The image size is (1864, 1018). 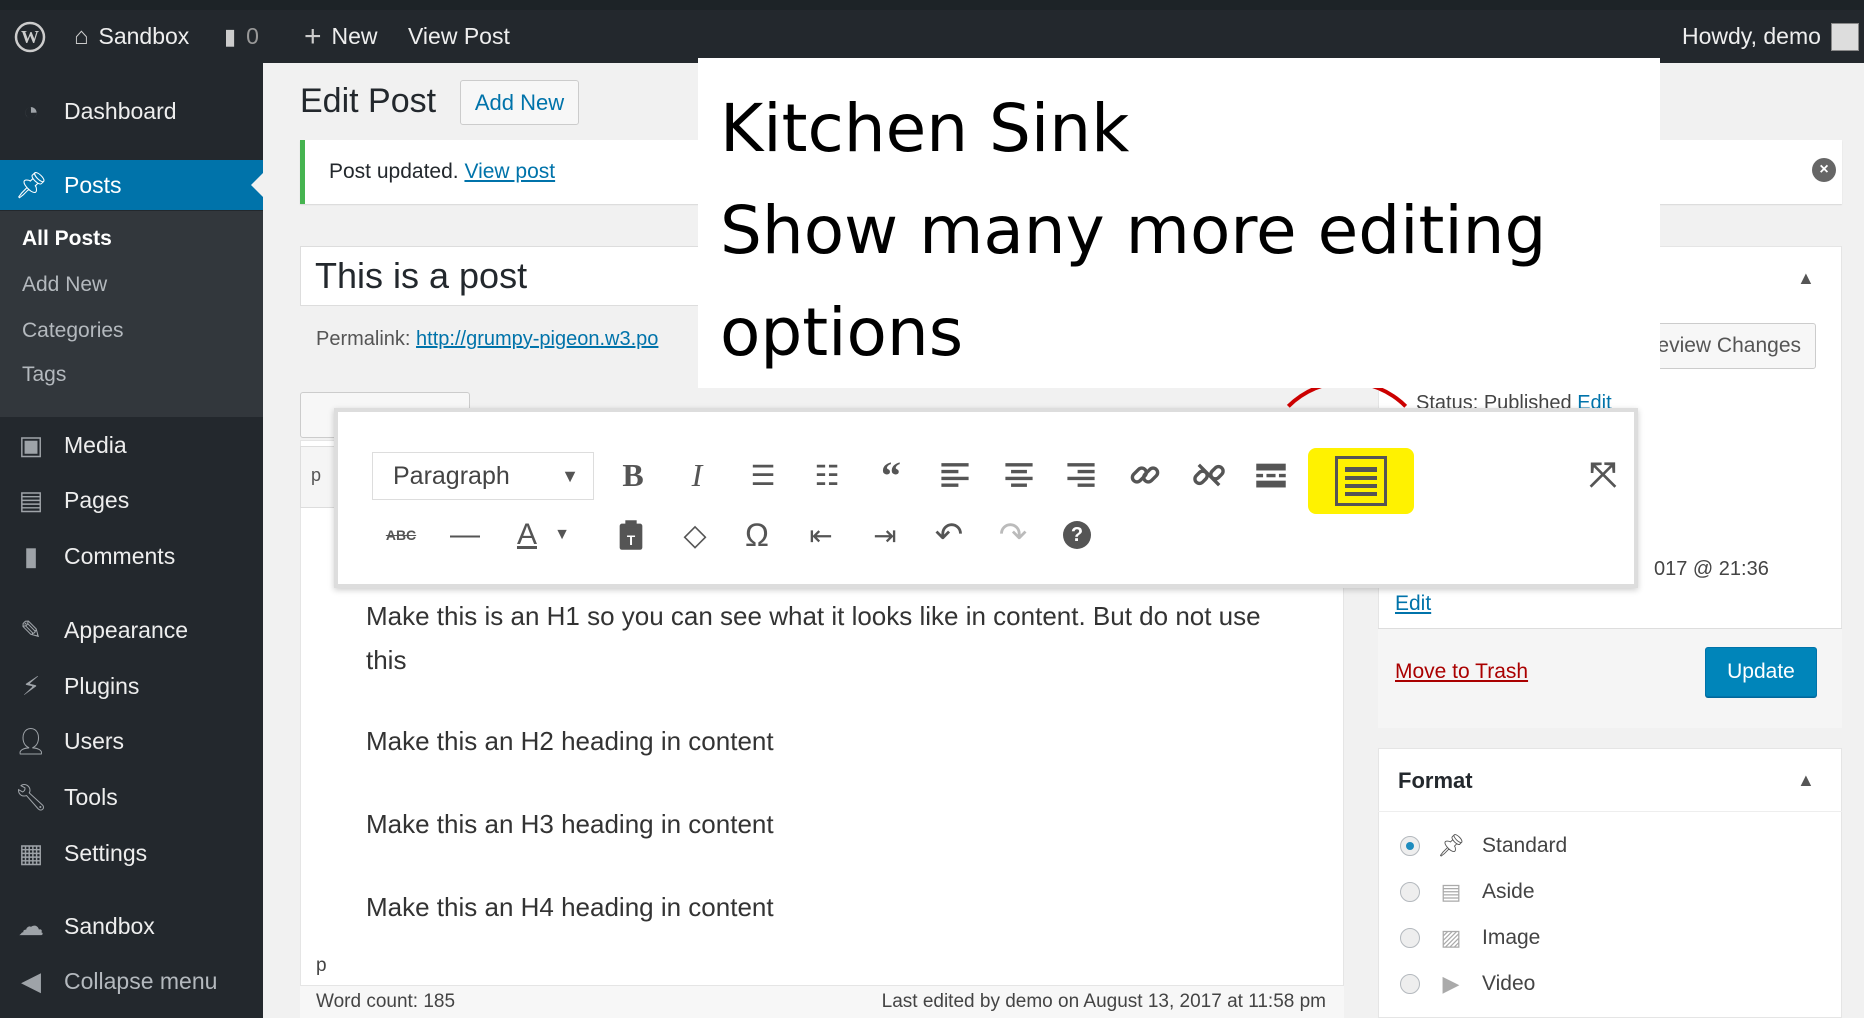 What do you see at coordinates (1761, 672) in the screenshot?
I see `update-button: Update` at bounding box center [1761, 672].